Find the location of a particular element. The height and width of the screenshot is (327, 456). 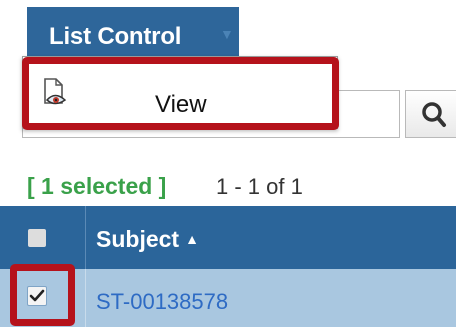

search-icon is located at coordinates (434, 114).